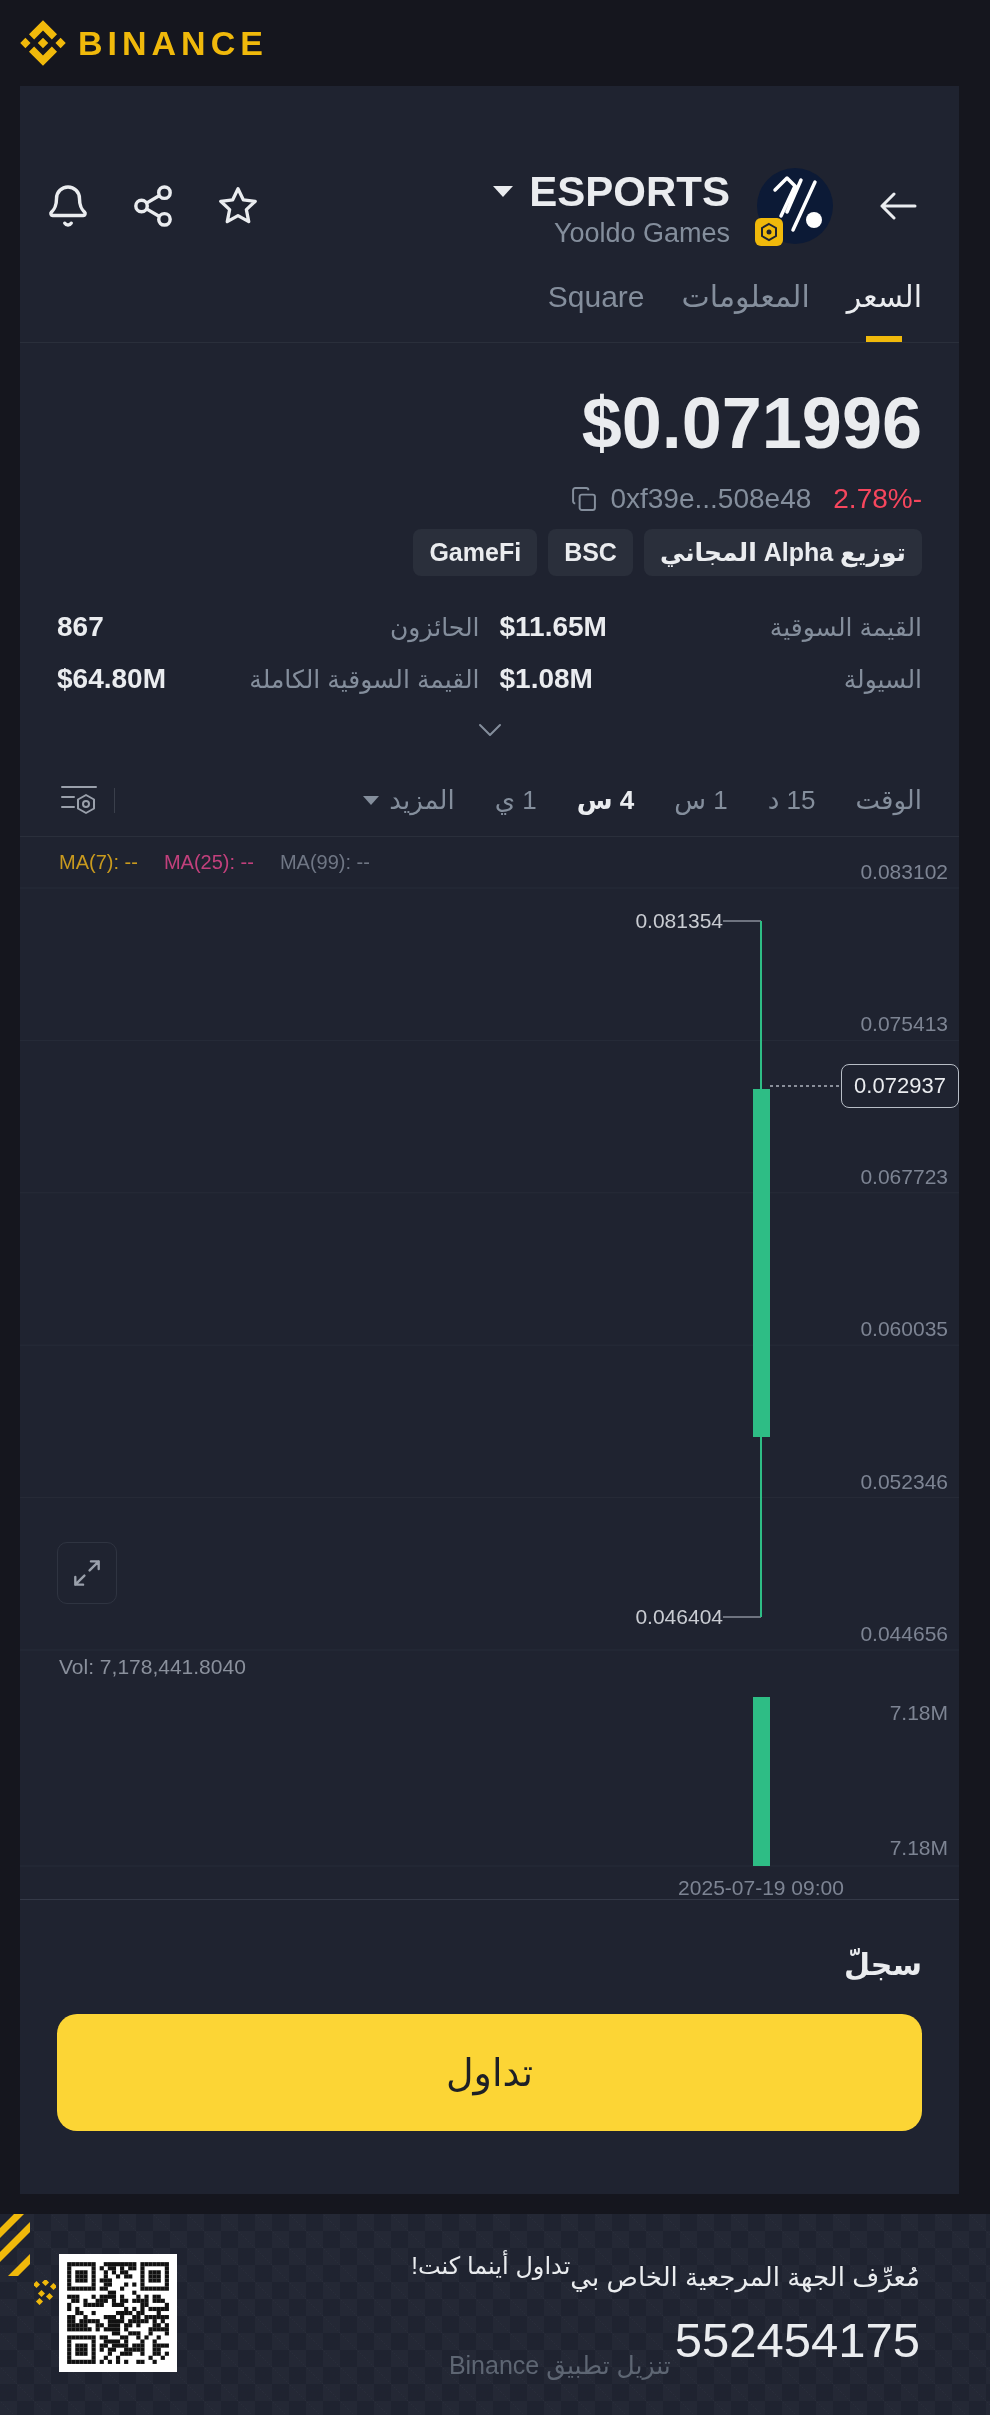 The image size is (990, 2415). What do you see at coordinates (238, 205) in the screenshot?
I see `star-icon` at bounding box center [238, 205].